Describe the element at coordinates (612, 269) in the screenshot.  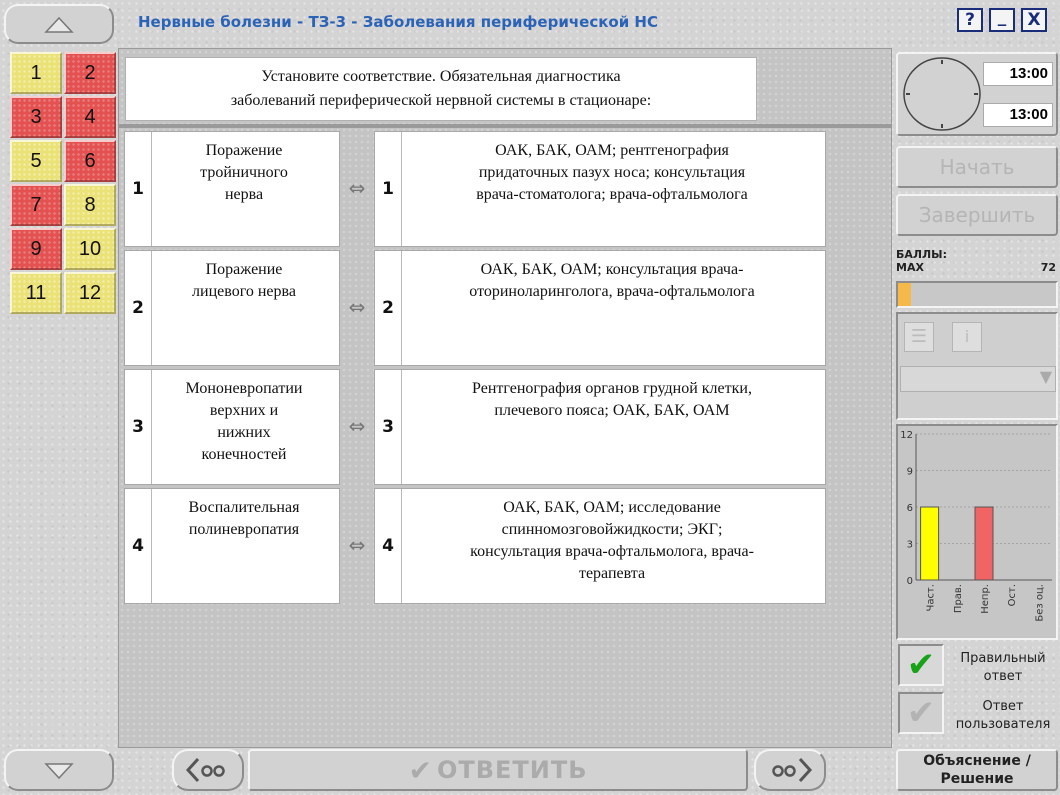
I see `right-item-line: ОАК, БАК, ОАМ; консультация врача-` at that location.